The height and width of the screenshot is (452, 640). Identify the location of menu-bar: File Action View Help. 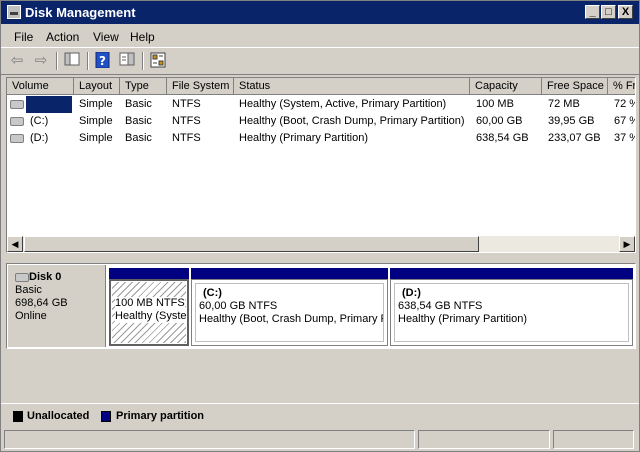
(320, 35).